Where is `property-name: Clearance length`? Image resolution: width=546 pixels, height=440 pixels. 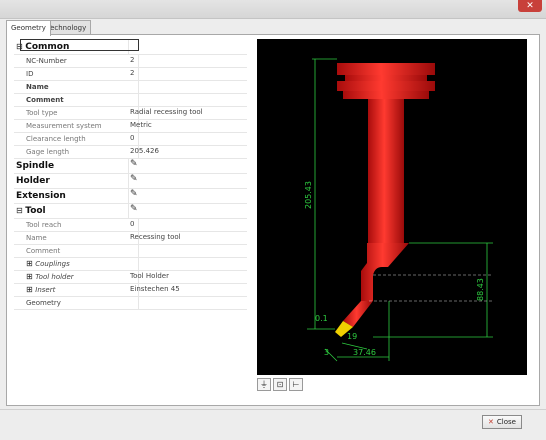 property-name: Clearance length is located at coordinates (76, 138).